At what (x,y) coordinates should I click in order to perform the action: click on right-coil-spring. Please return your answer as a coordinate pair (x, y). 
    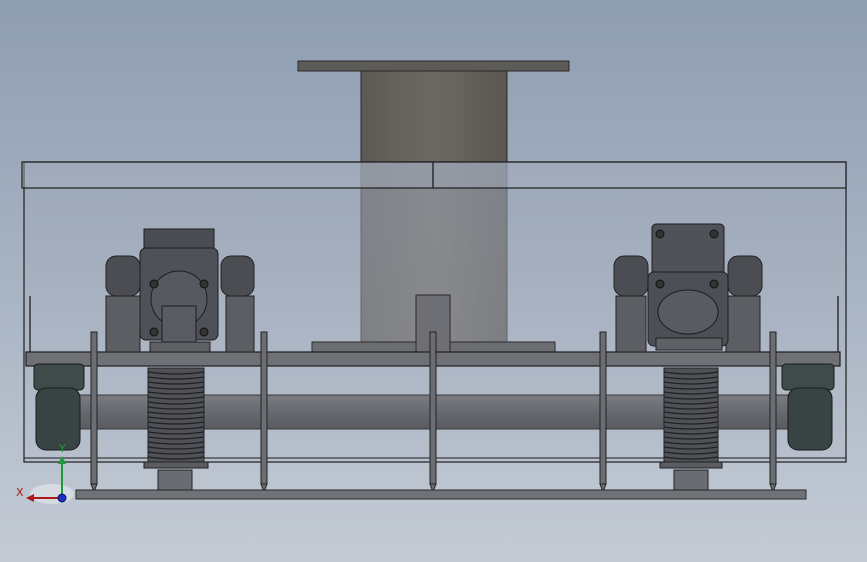
    Looking at the image, I should click on (691, 415).